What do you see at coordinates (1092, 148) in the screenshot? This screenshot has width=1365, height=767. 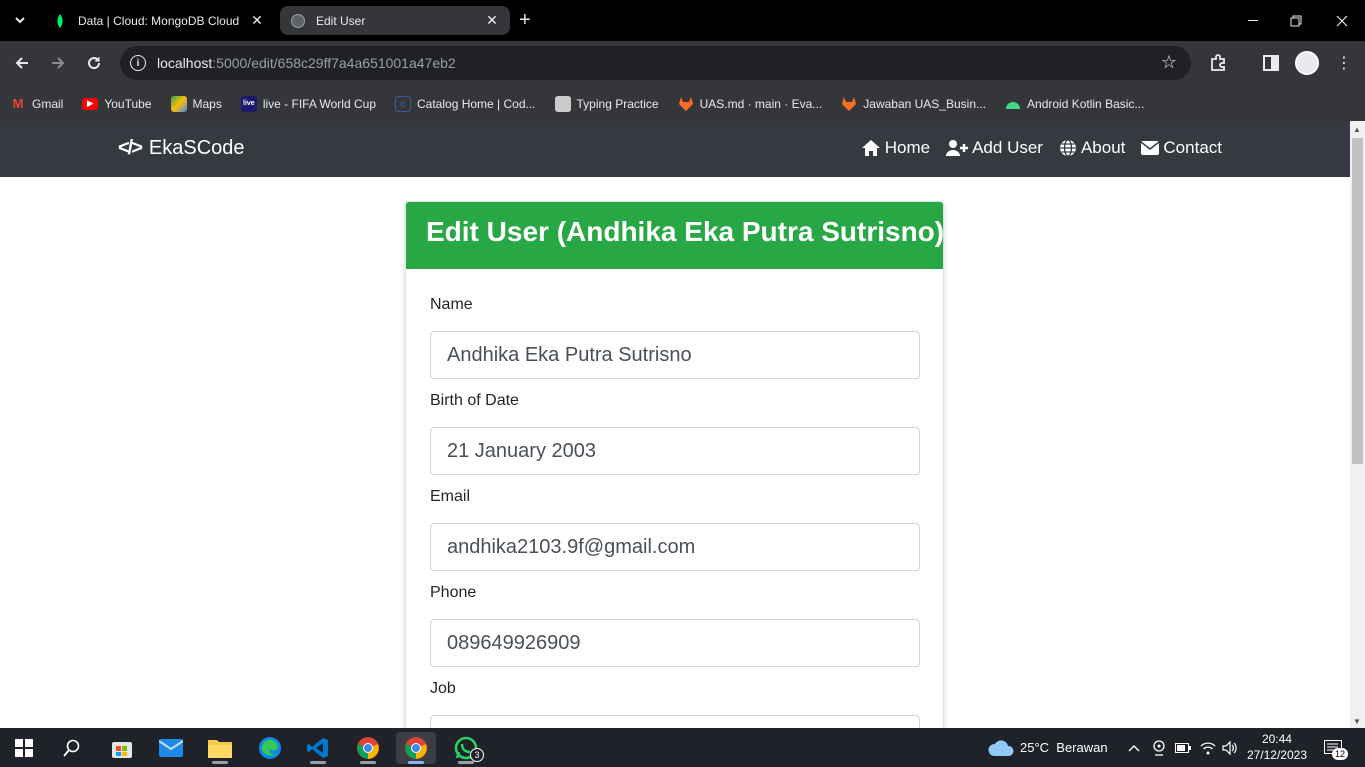 I see `nav-about: About` at bounding box center [1092, 148].